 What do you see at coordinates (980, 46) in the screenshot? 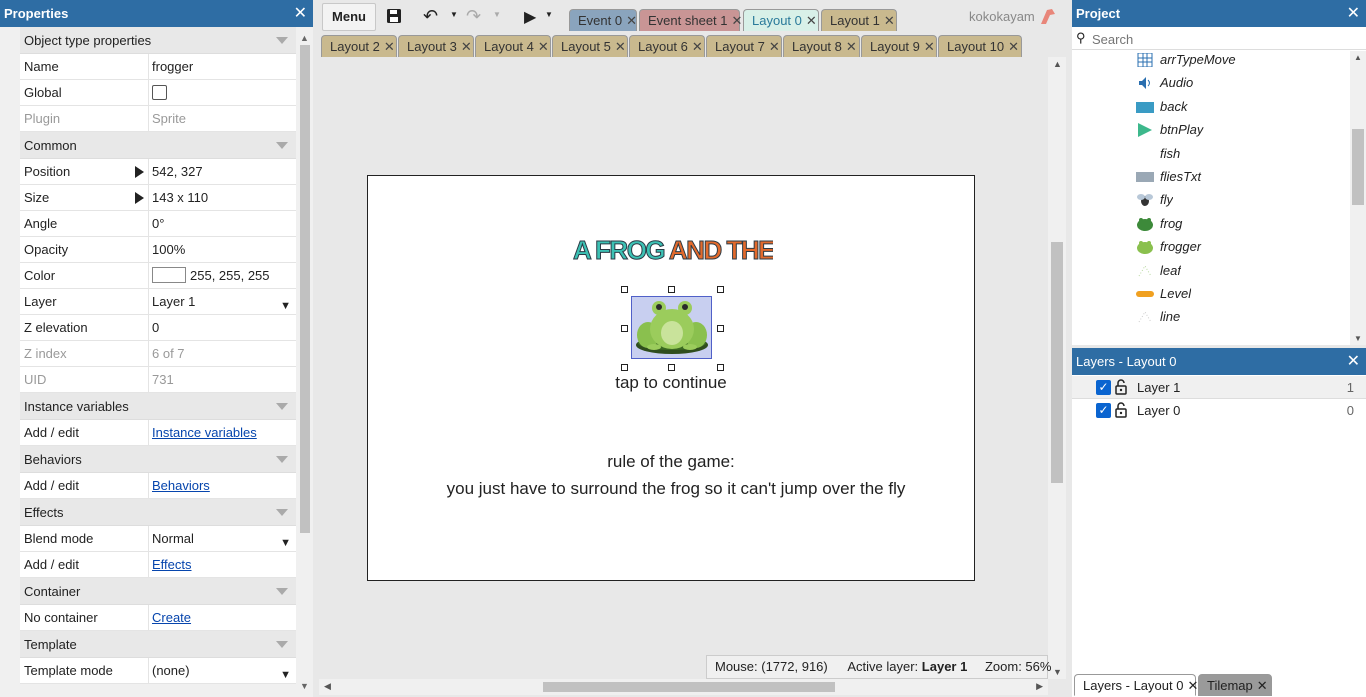
I see `tab-layout-10: Layout 10 ✕` at bounding box center [980, 46].